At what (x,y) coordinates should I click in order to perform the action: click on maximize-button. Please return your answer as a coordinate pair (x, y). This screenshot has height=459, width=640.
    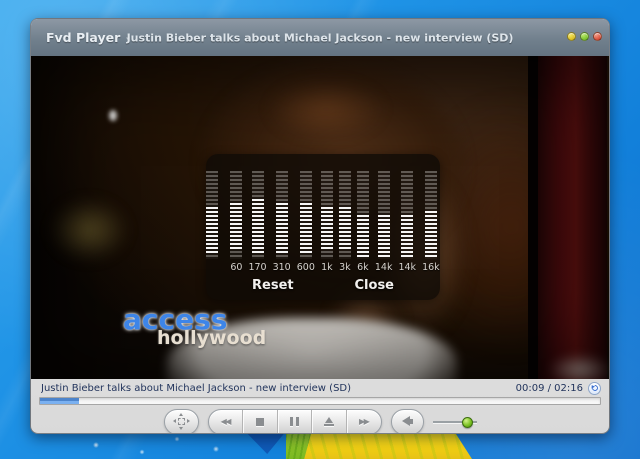
    Looking at the image, I should click on (584, 36).